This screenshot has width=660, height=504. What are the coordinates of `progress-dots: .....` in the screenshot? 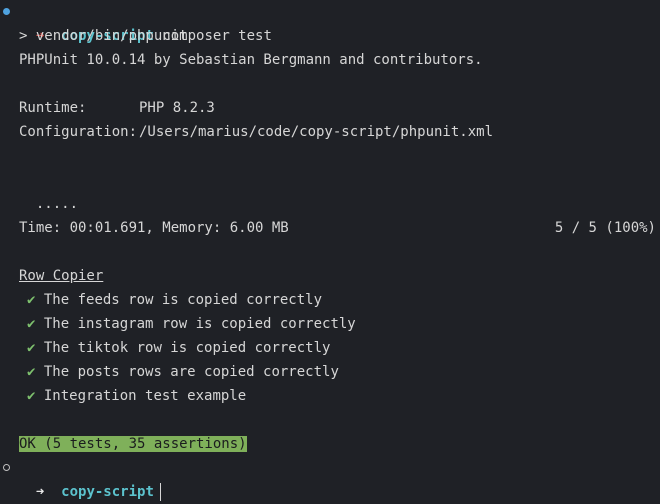 It's located at (57, 204).